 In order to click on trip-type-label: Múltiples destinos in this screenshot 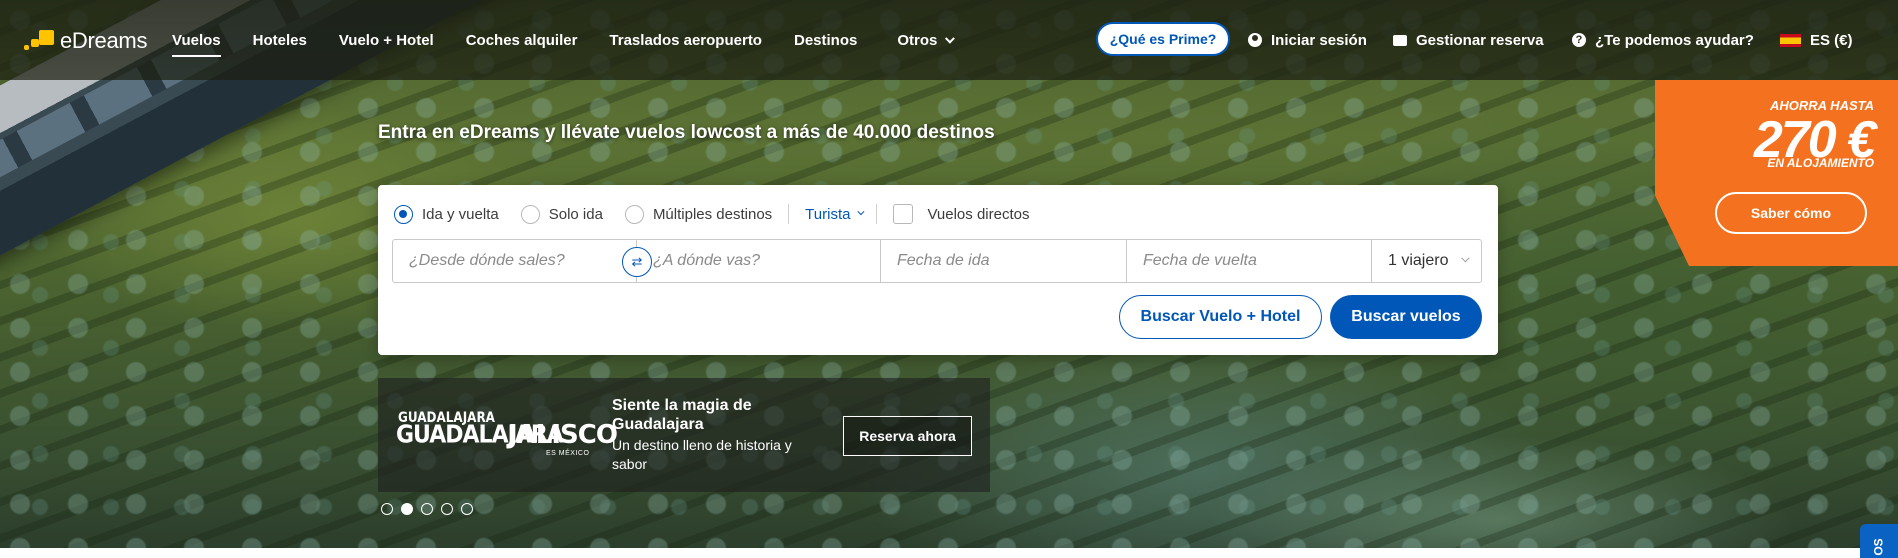, I will do `click(712, 214)`.